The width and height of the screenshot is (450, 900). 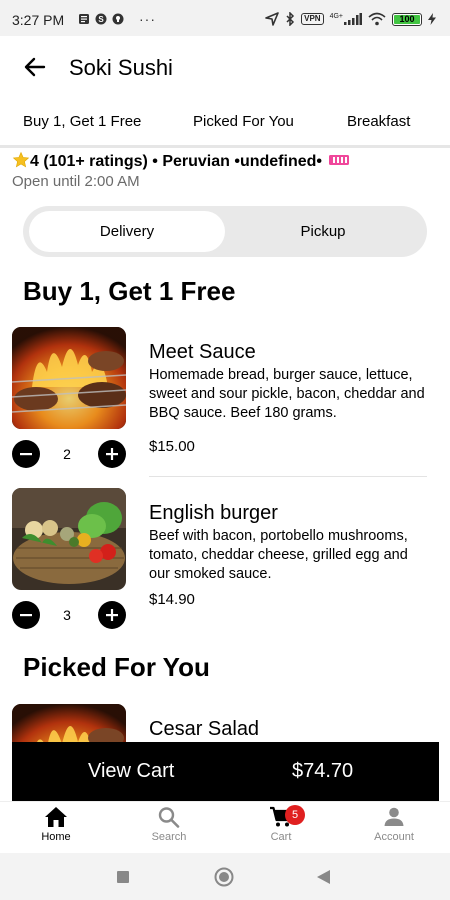 What do you see at coordinates (394, 816) in the screenshot?
I see `account-icon` at bounding box center [394, 816].